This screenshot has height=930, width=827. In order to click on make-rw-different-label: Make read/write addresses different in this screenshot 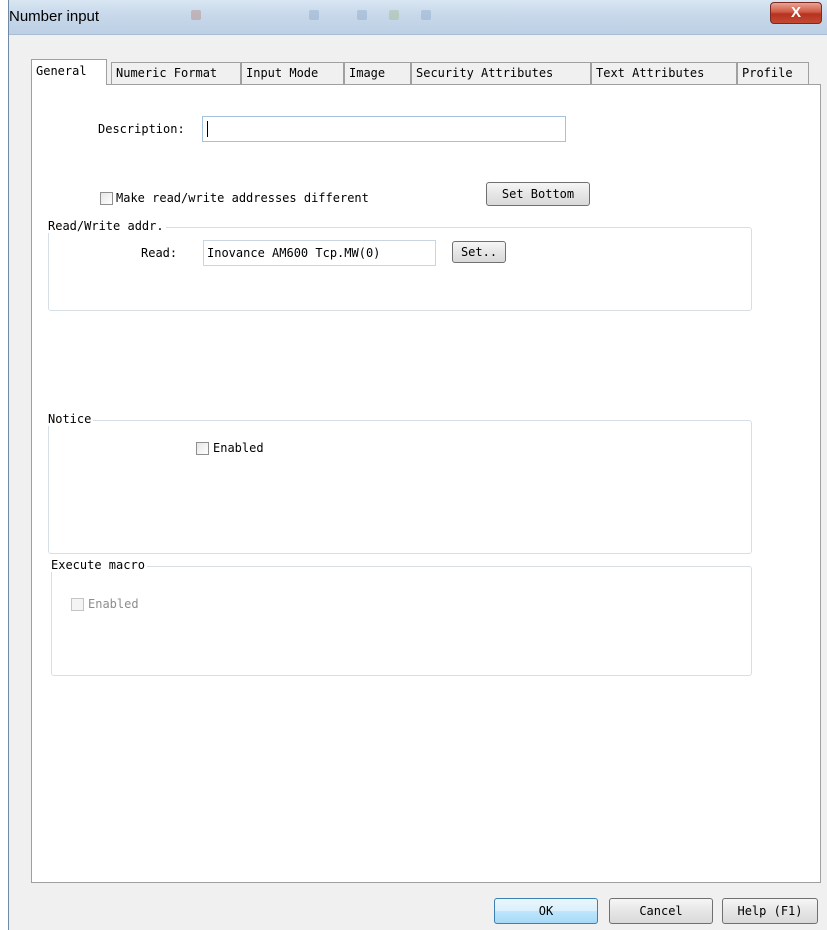, I will do `click(242, 198)`.